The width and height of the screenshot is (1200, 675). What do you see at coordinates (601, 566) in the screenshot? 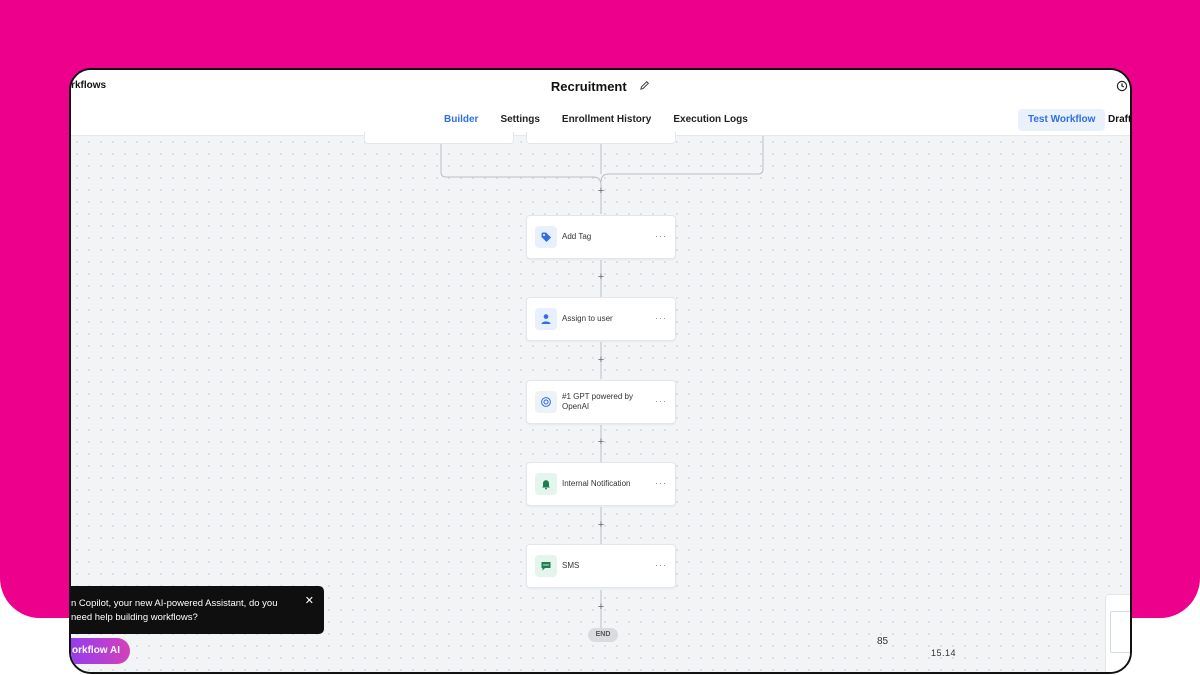
I see `node-sms: SMS ···` at bounding box center [601, 566].